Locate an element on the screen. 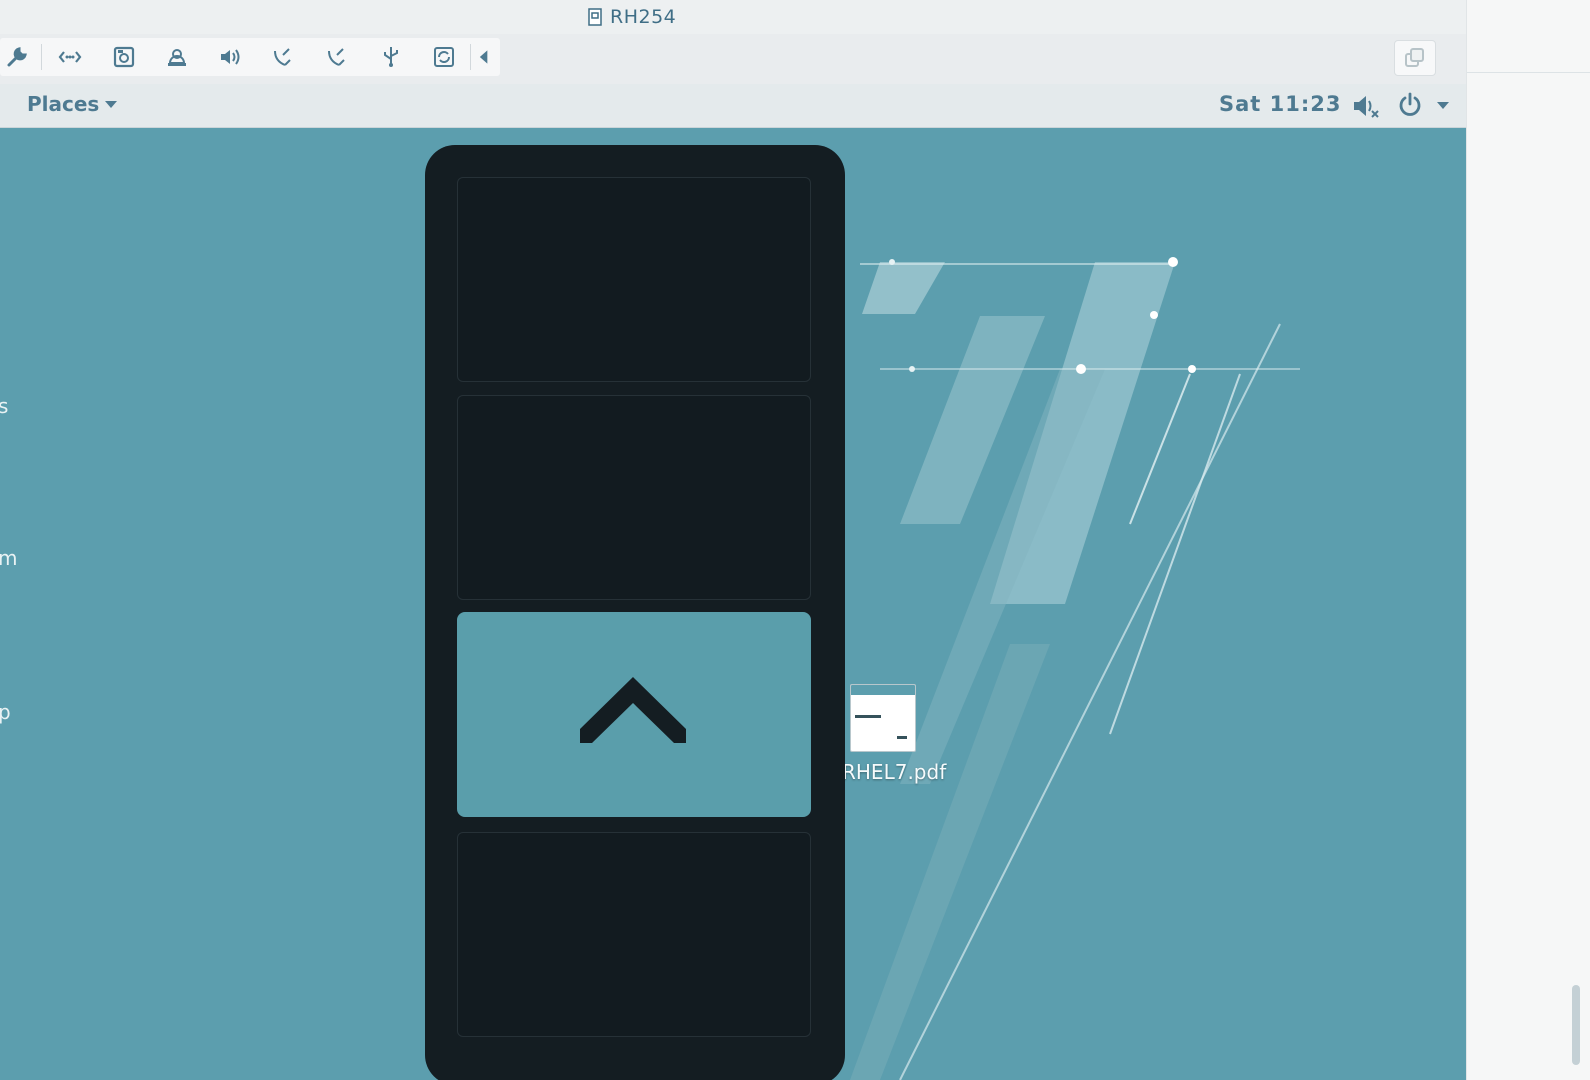 The width and height of the screenshot is (1590, 1080). network-icon is located at coordinates (70, 57).